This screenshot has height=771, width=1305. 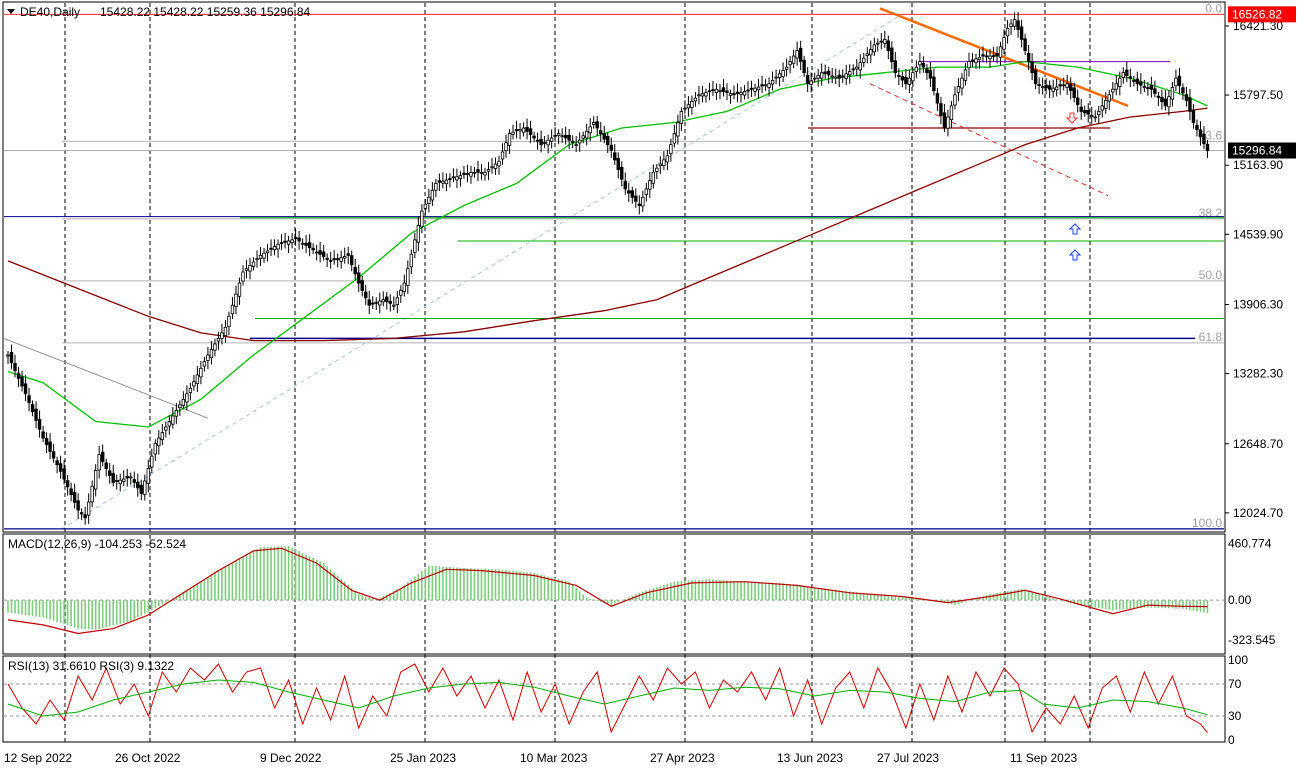 I want to click on date-tick-label: 25 Jan 2023, so click(x=423, y=758).